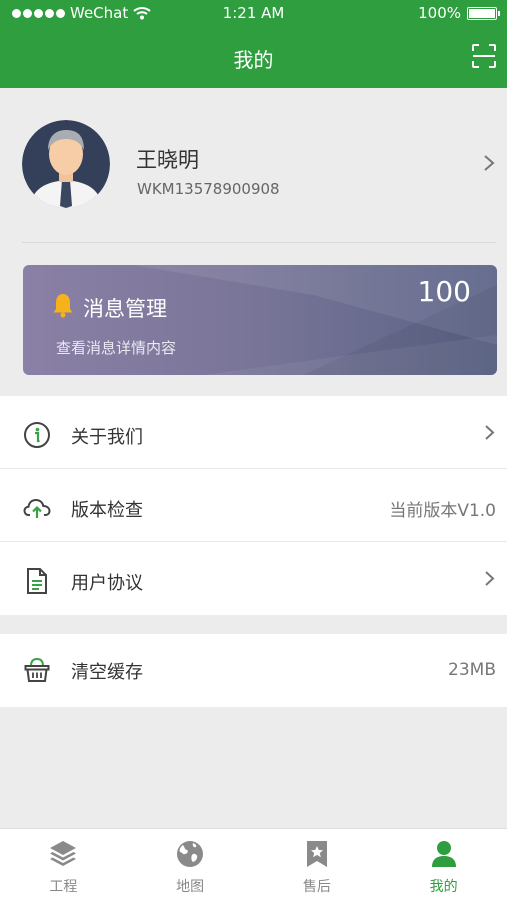  What do you see at coordinates (260, 320) in the screenshot?
I see `message-card: 消息管理 100 查看消息详情内容` at bounding box center [260, 320].